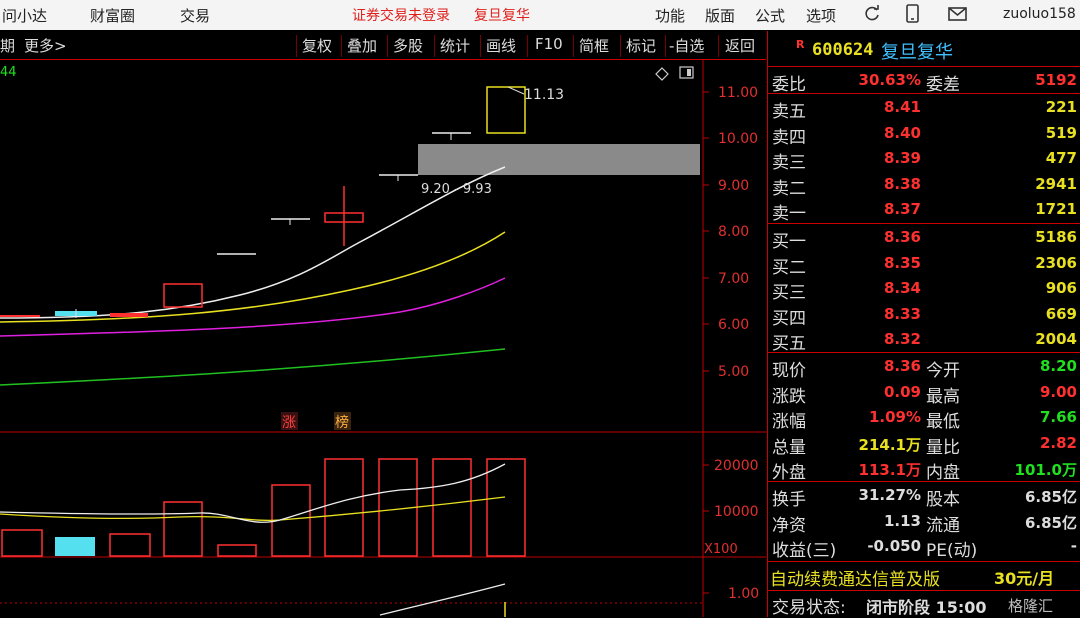 The width and height of the screenshot is (1080, 618). Describe the element at coordinates (253, 508) in the screenshot. I see `vol-ma-yellow` at that location.